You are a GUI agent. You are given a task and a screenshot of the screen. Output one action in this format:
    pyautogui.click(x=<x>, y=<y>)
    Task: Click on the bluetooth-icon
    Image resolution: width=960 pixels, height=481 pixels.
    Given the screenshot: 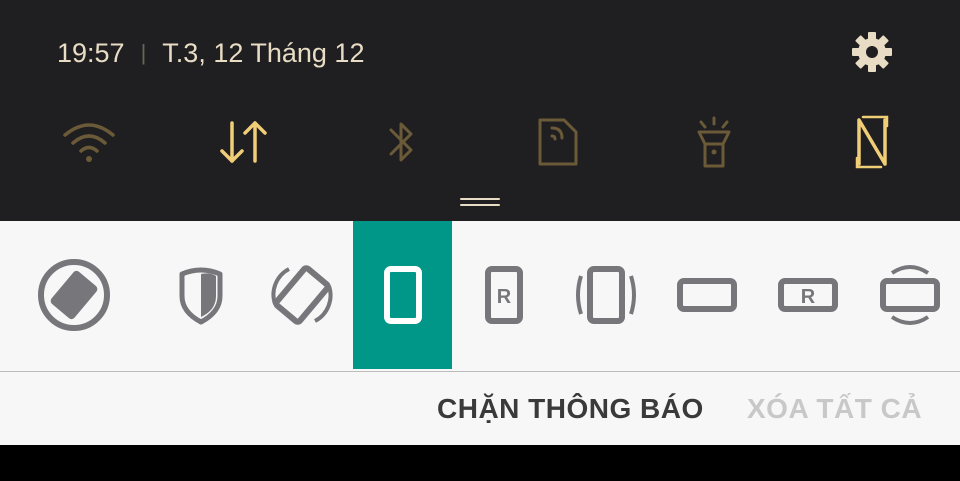 What is the action you would take?
    pyautogui.click(x=401, y=142)
    